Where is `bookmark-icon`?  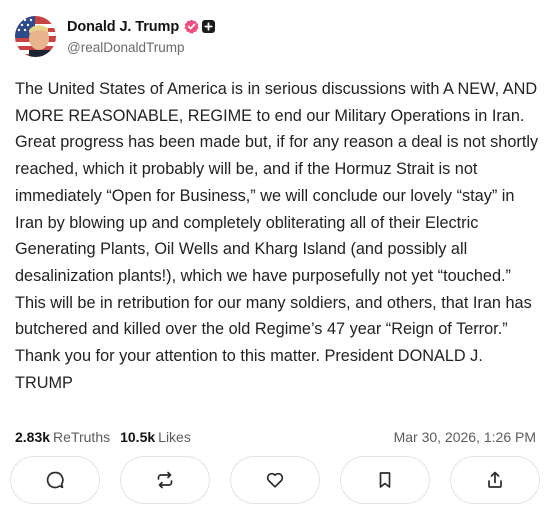 bookmark-icon is located at coordinates (385, 480).